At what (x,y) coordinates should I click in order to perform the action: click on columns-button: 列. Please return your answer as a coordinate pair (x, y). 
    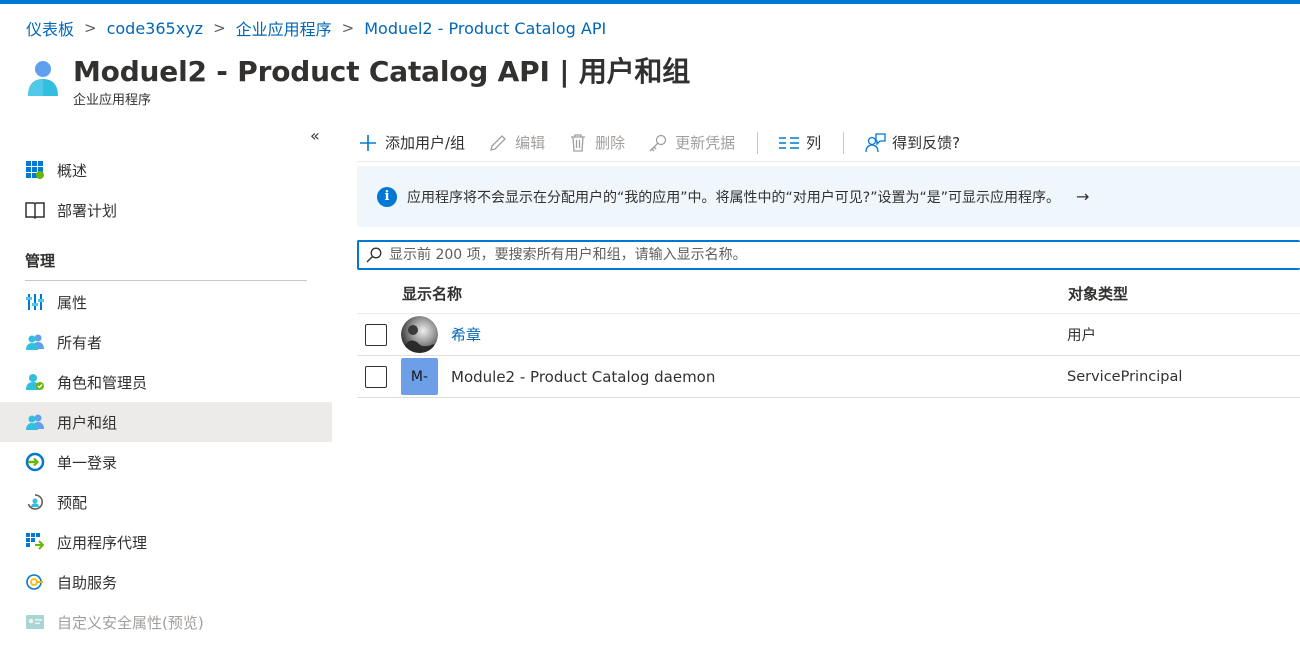
    Looking at the image, I should click on (799, 143).